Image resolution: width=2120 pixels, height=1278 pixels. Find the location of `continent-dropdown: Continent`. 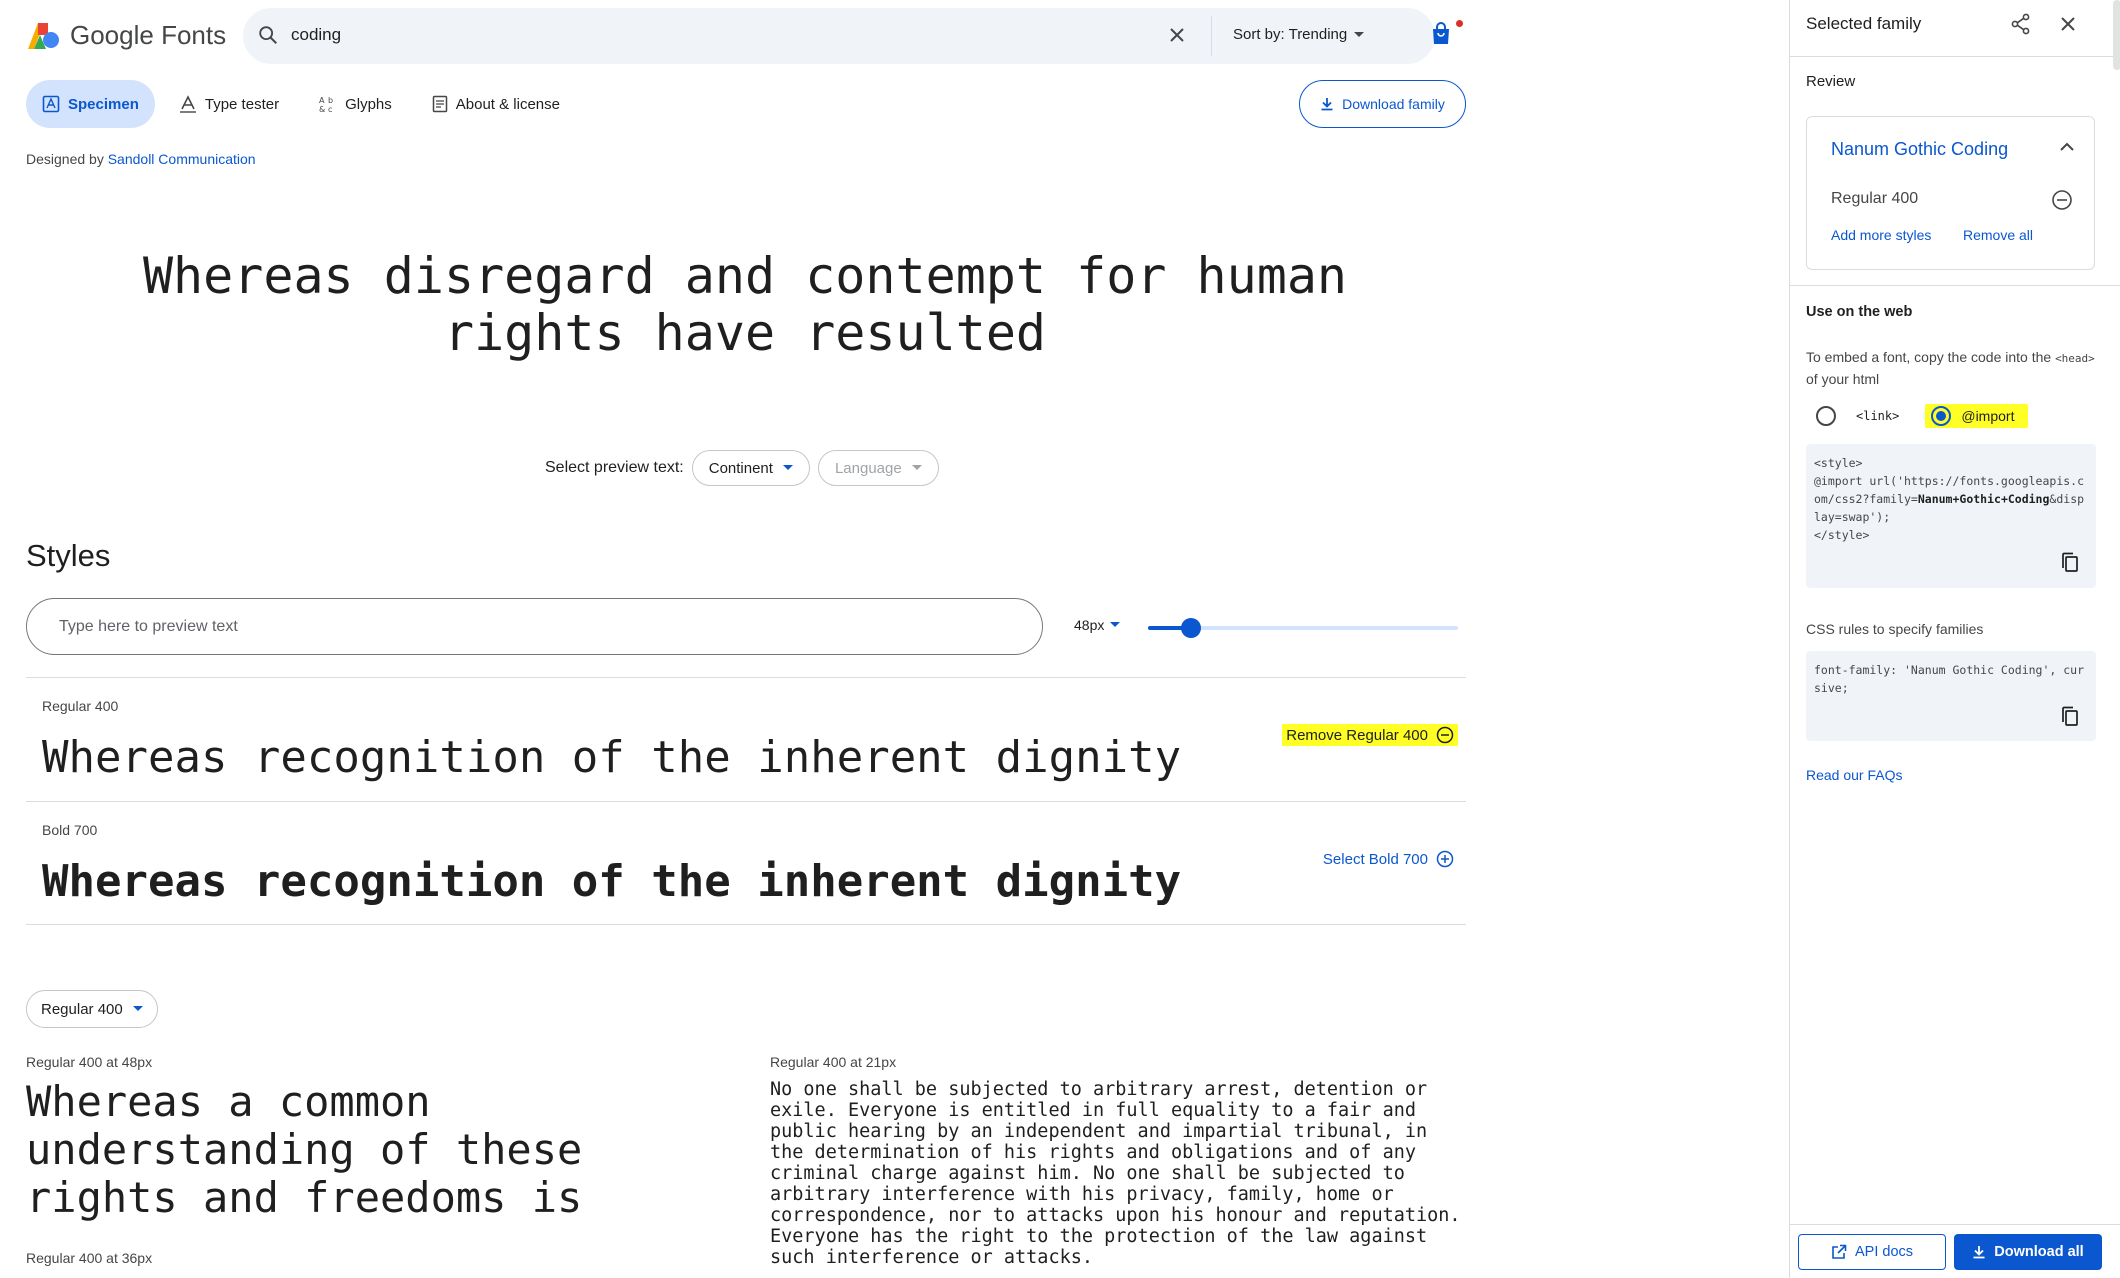

continent-dropdown: Continent is located at coordinates (750, 468).